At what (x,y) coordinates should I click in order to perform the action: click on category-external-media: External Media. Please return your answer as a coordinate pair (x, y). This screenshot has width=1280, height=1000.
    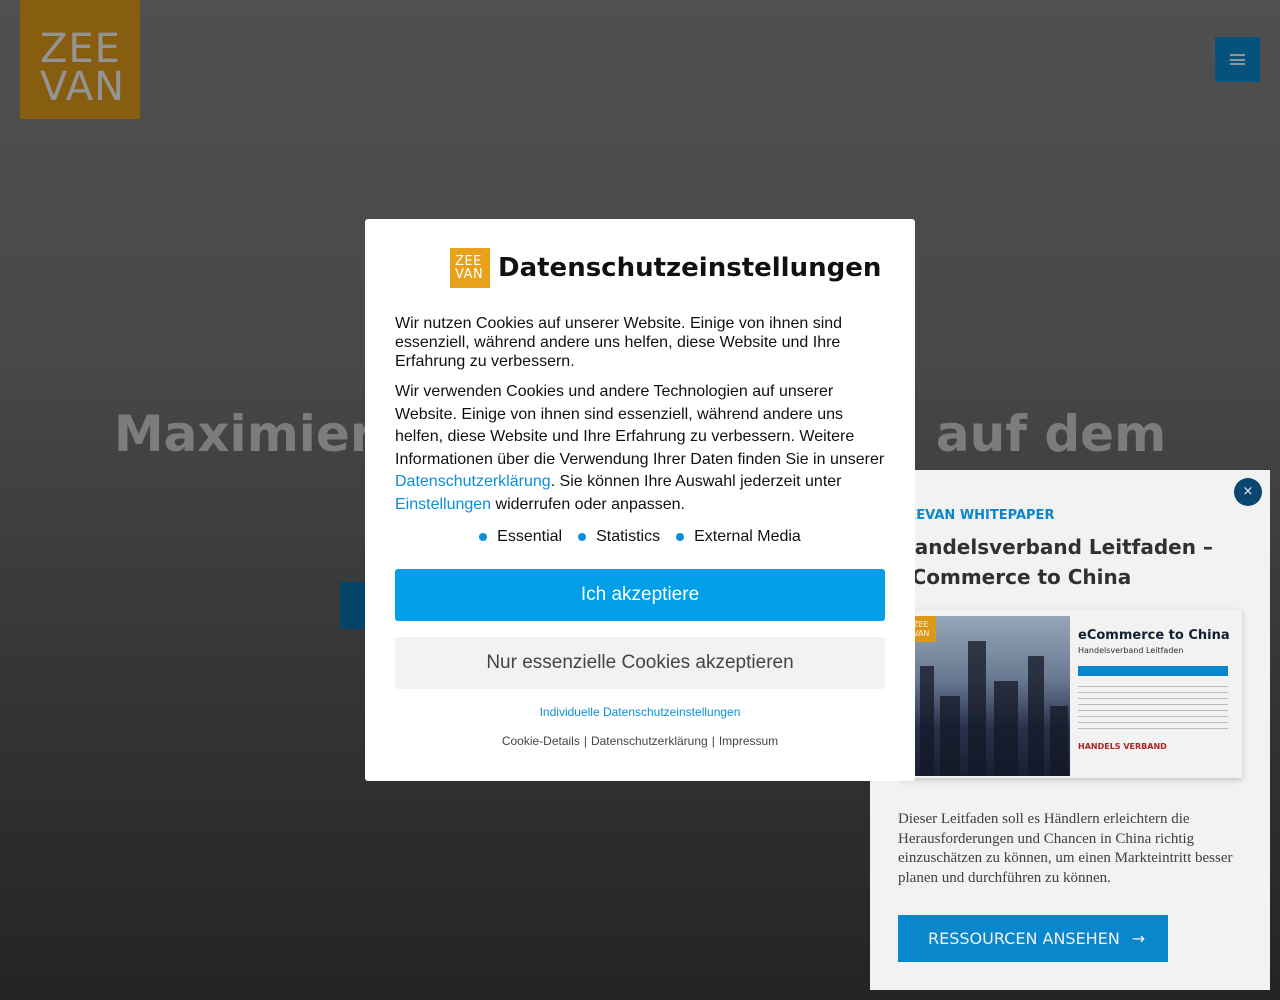
    Looking at the image, I should click on (738, 537).